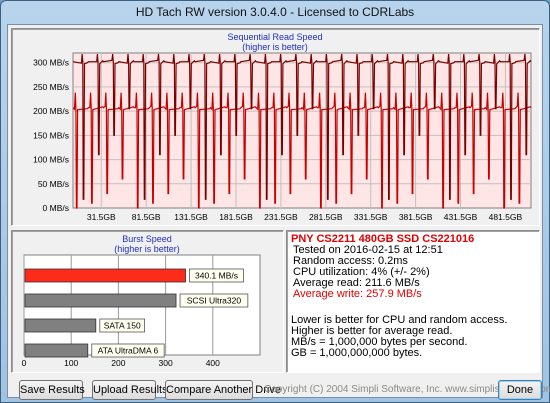 The image size is (550, 403). I want to click on y-tick-label: 100 MB/s, so click(51, 160).